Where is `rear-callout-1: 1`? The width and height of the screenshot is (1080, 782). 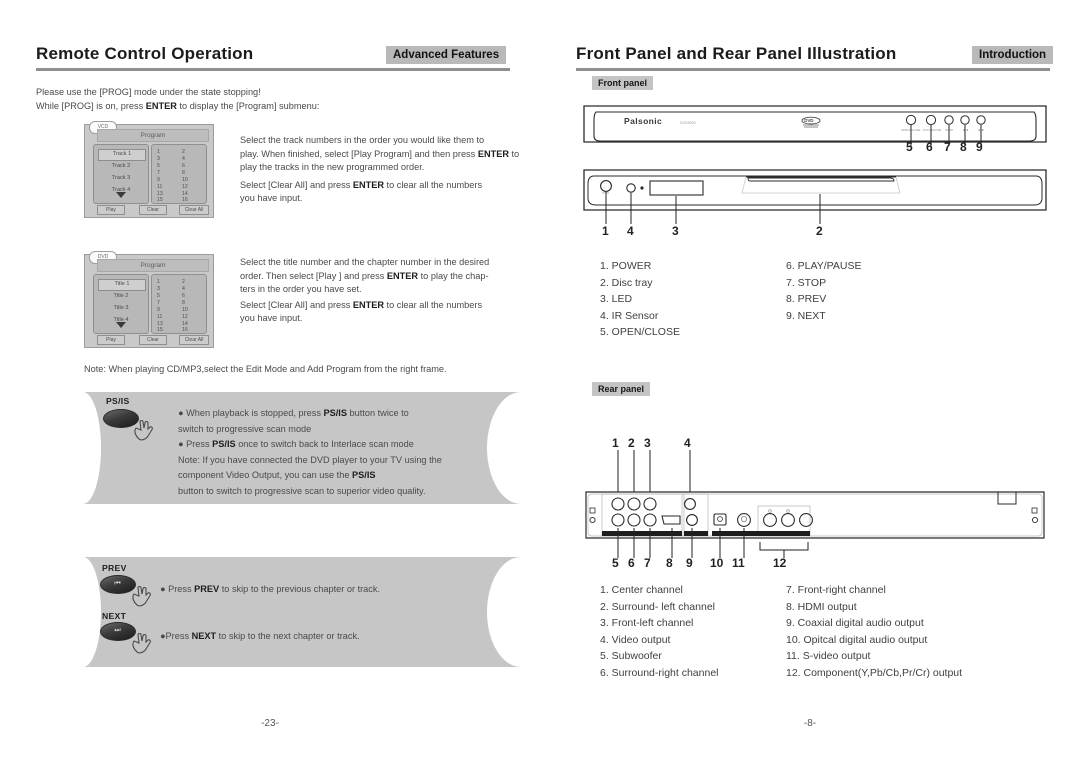 rear-callout-1: 1 is located at coordinates (615, 443).